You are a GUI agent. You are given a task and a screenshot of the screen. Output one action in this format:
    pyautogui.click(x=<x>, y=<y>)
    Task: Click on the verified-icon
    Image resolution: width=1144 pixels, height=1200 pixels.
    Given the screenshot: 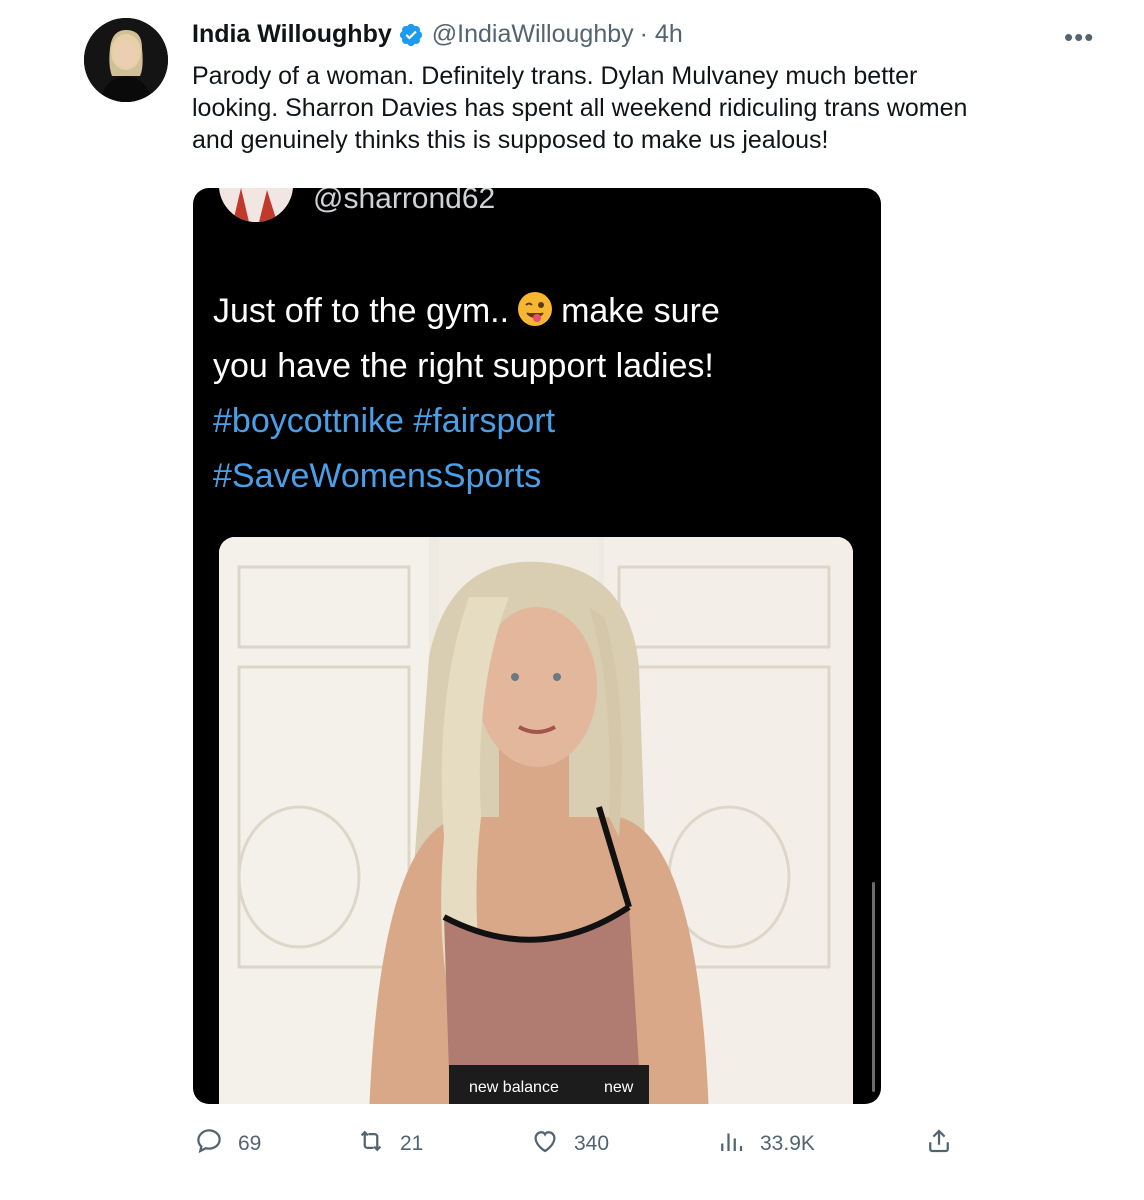 What is the action you would take?
    pyautogui.click(x=411, y=35)
    